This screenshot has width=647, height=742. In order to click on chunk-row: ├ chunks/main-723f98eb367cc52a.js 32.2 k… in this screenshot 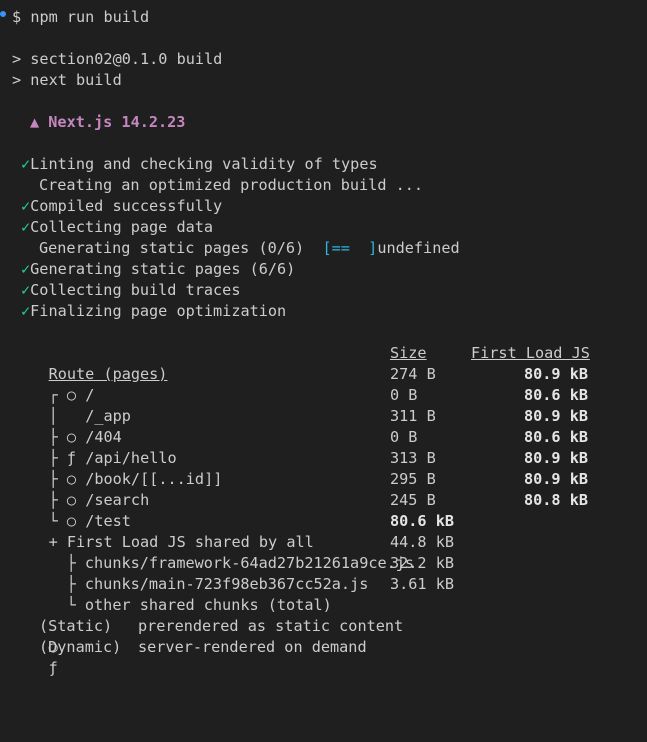, I will do `click(338, 573)`.